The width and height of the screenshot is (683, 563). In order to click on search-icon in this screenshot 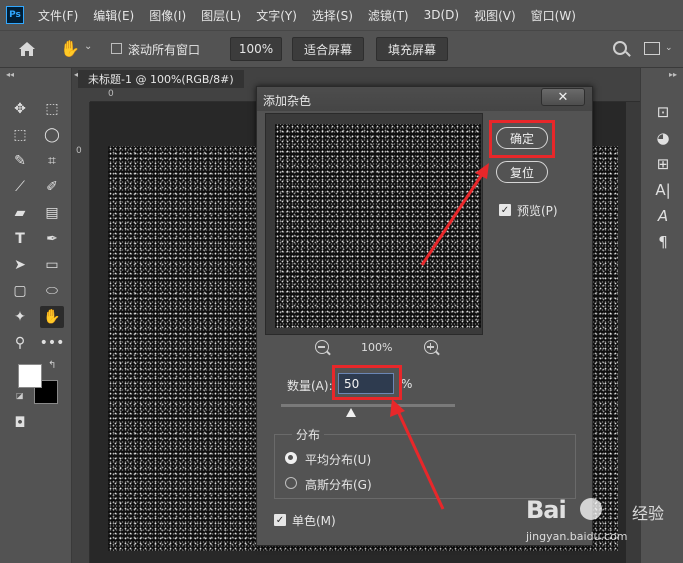, I will do `click(620, 48)`.